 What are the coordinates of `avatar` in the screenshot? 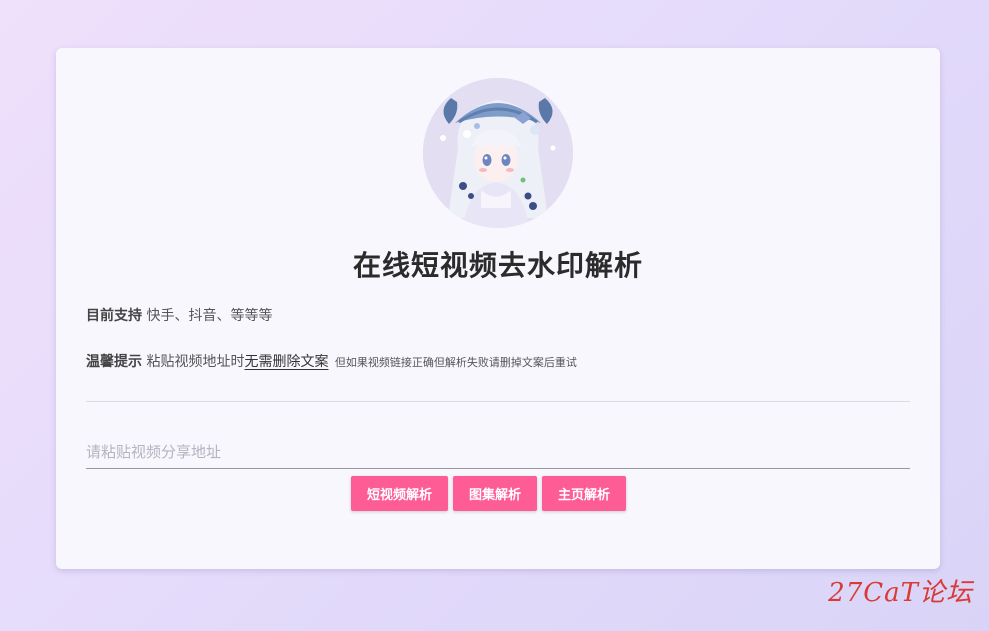 It's located at (498, 153).